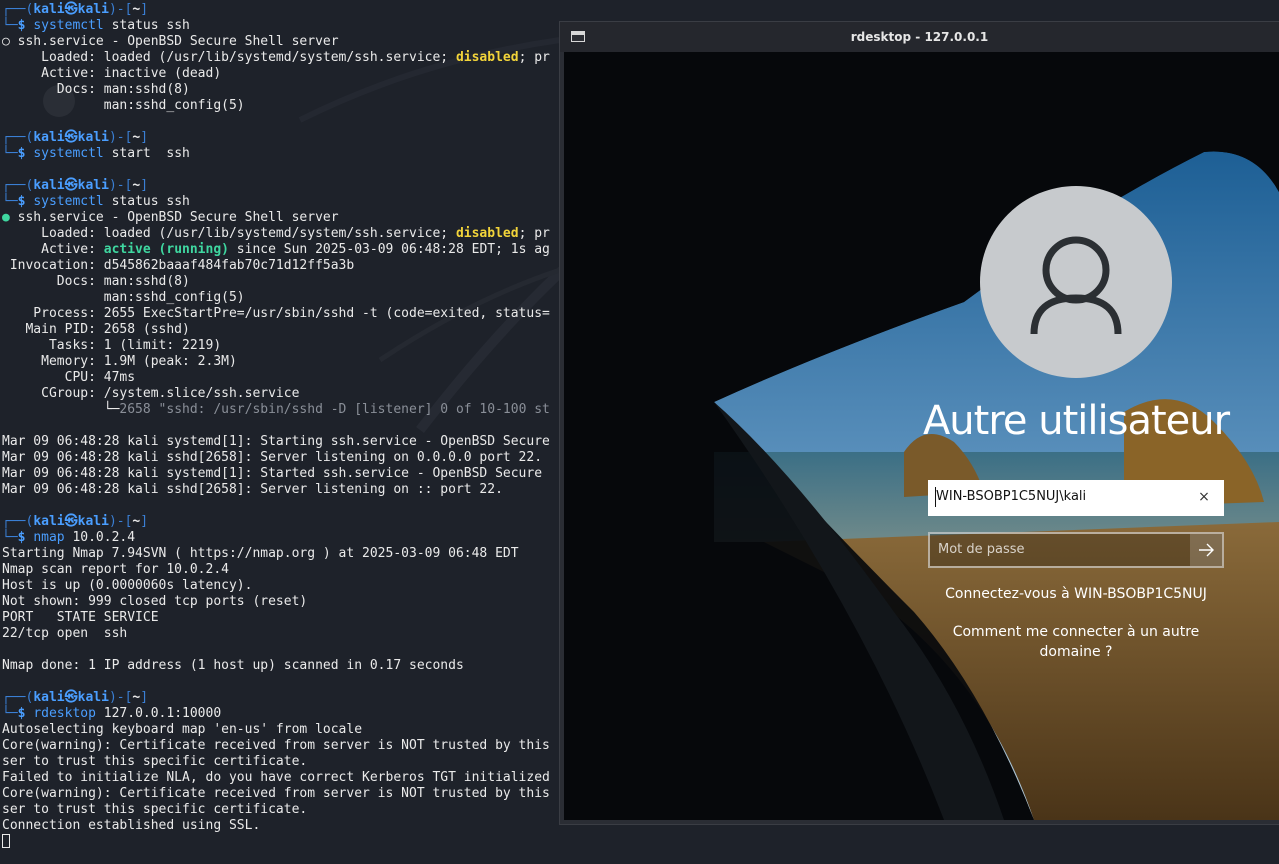 This screenshot has width=1279, height=864. Describe the element at coordinates (112, 73) in the screenshot. I see `terminal-text: Active: inactive (dead)` at that location.